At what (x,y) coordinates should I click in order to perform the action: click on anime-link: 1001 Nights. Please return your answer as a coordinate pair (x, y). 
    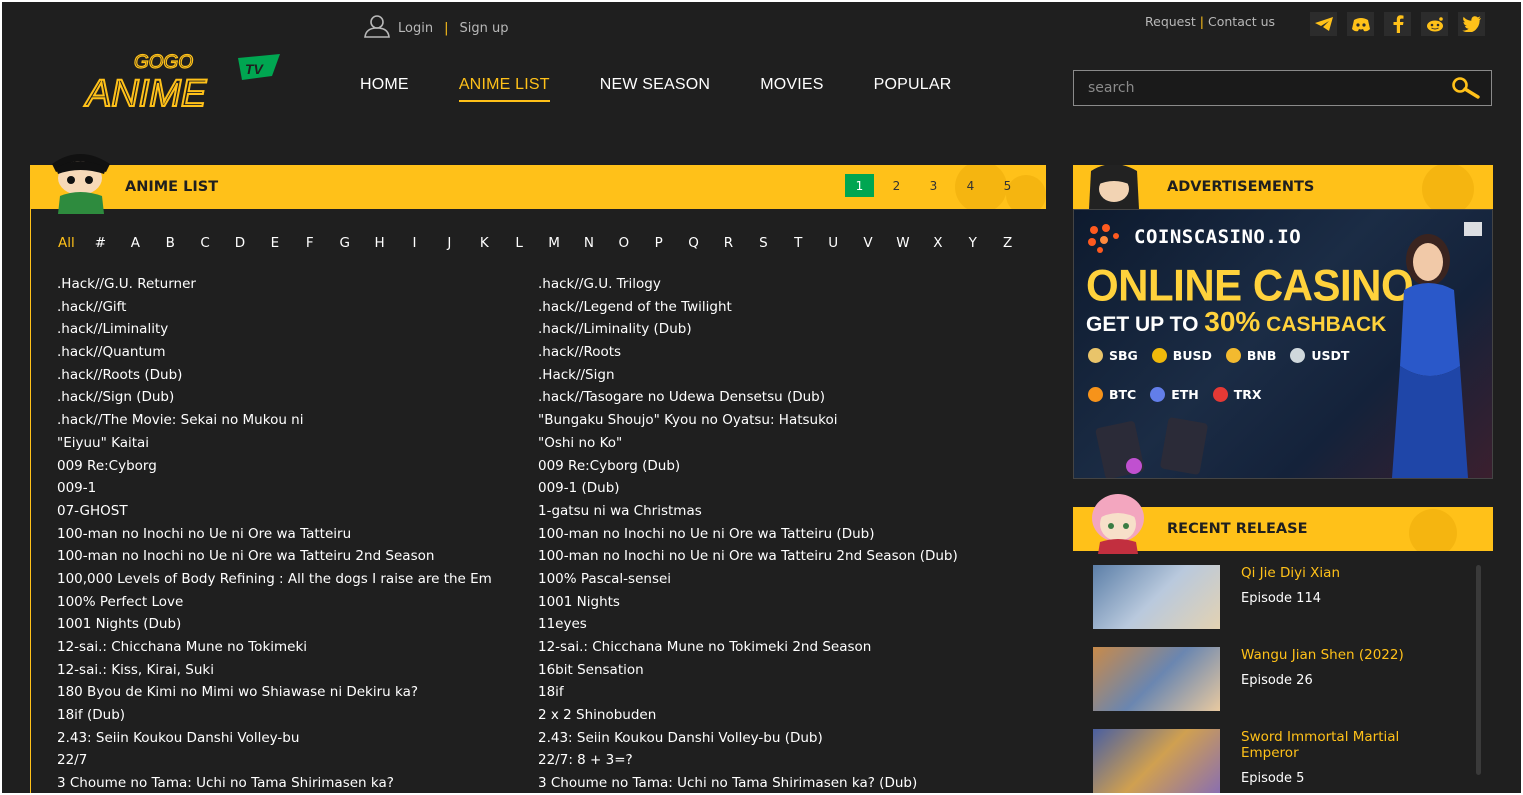
    Looking at the image, I should click on (778, 602).